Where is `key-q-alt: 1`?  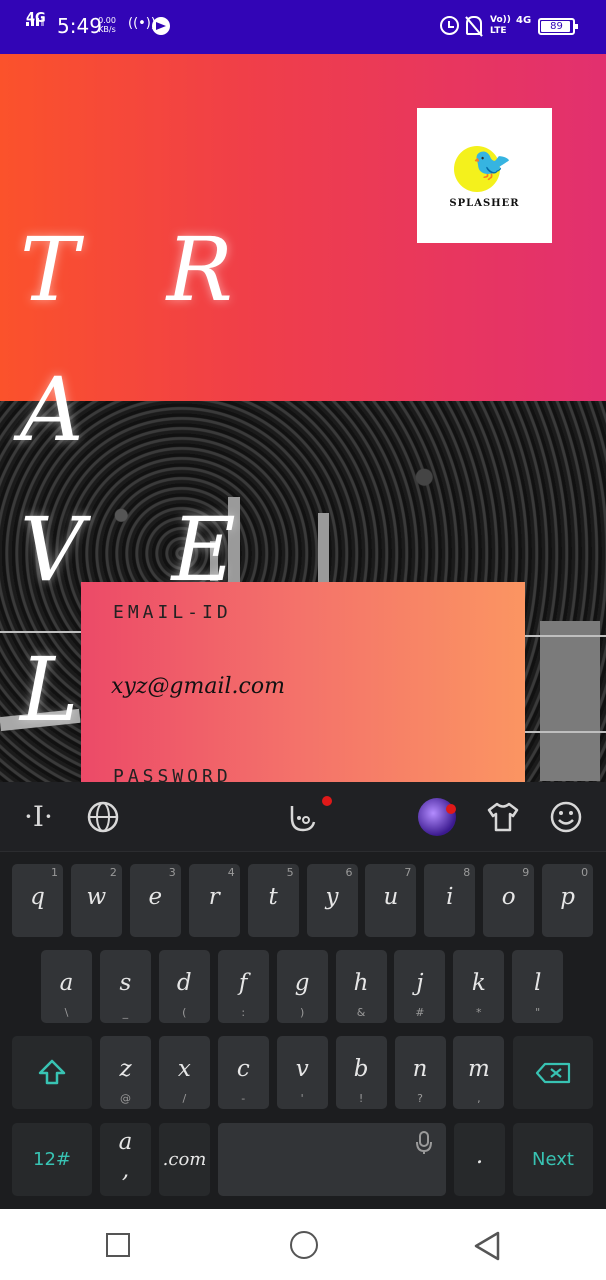
key-q-alt: 1 is located at coordinates (54, 872).